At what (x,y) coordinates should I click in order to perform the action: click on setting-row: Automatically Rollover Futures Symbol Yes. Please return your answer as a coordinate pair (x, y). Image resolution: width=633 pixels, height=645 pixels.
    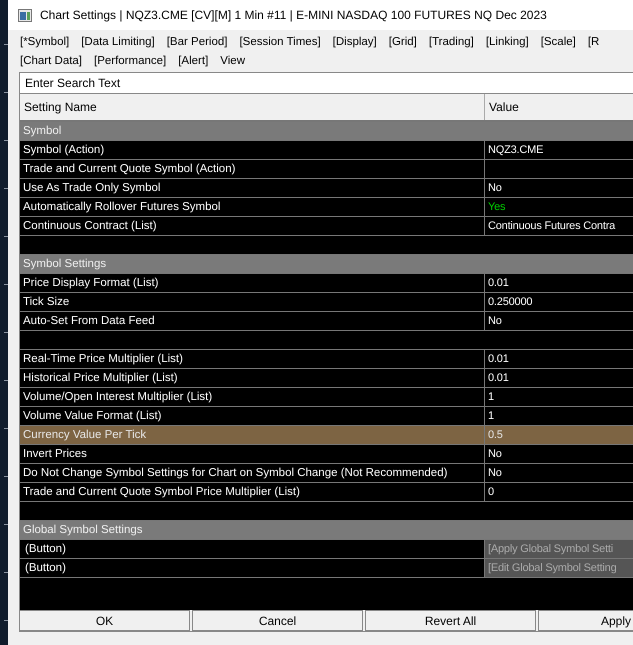
    Looking at the image, I should click on (326, 207).